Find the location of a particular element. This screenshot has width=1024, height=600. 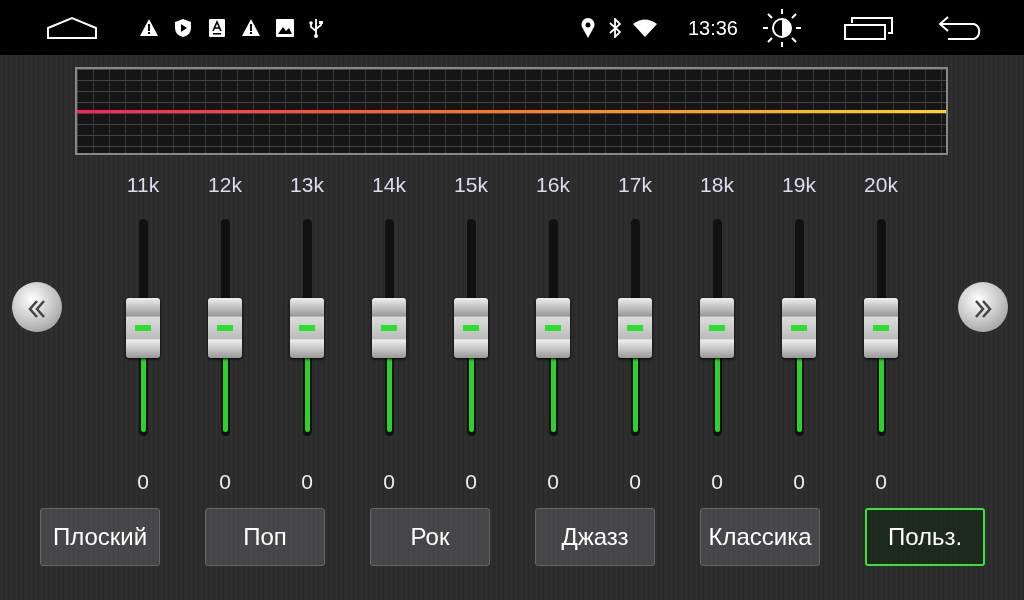

brightness-icon is located at coordinates (782, 27).